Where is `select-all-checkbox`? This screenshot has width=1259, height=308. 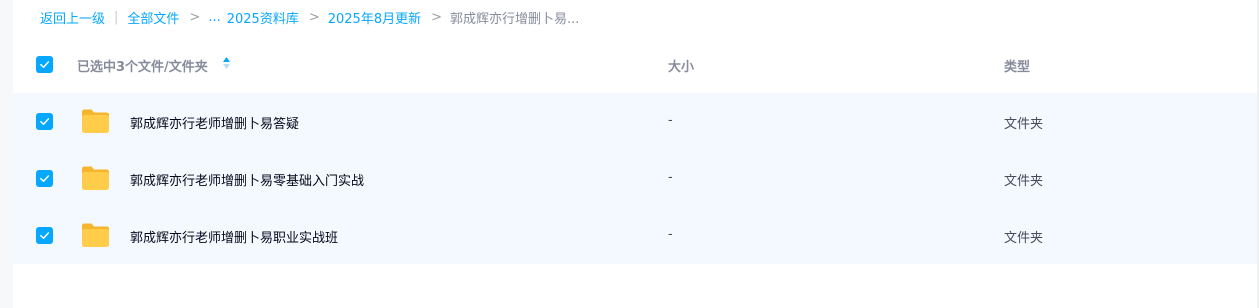 select-all-checkbox is located at coordinates (44, 64).